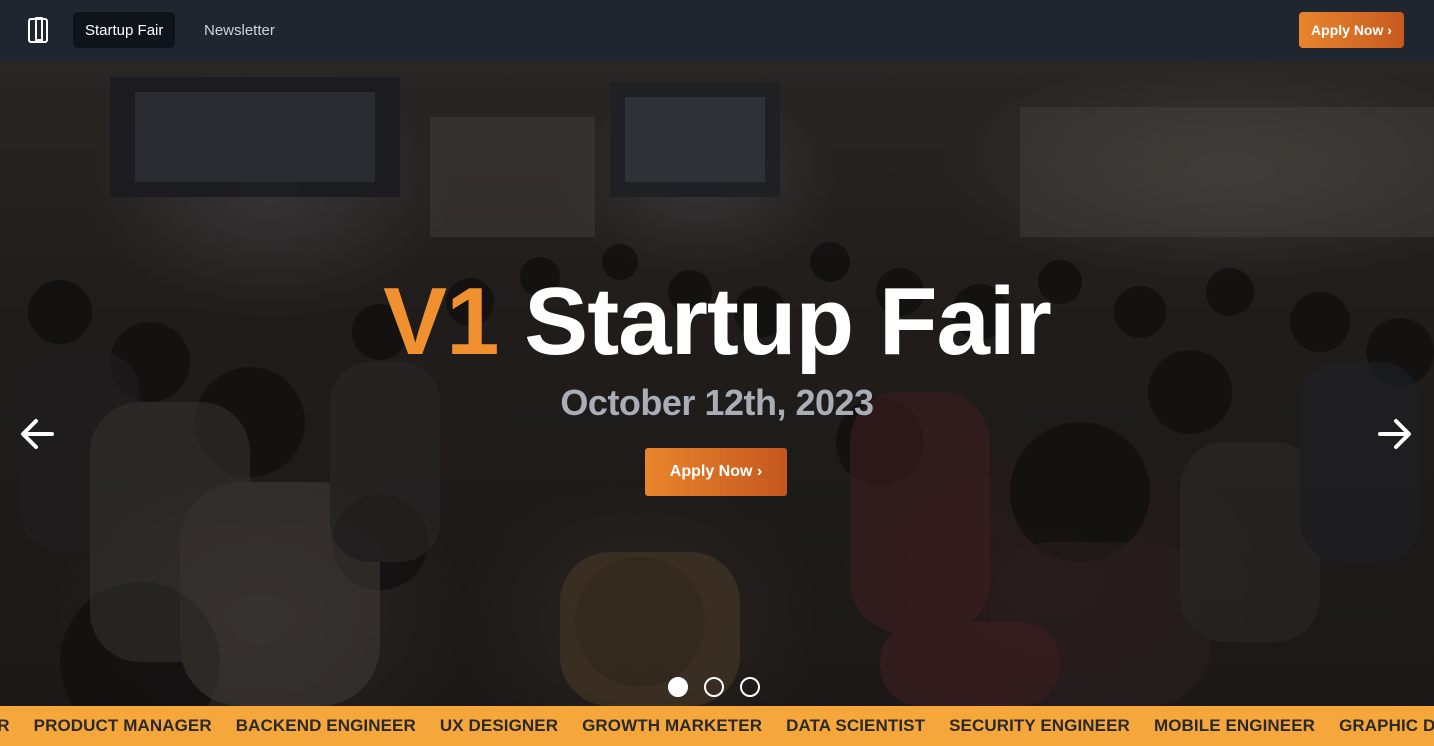  I want to click on ticker-item: PRODUCT MANAGER, so click(122, 725).